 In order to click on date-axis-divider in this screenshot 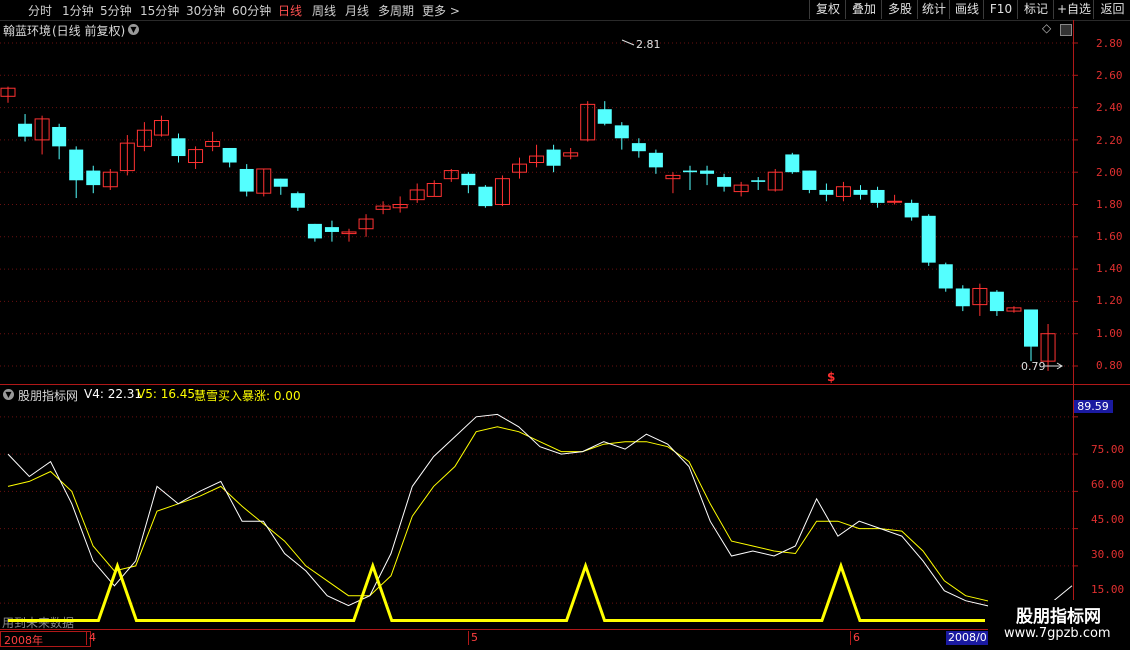, I will do `click(565, 629)`.